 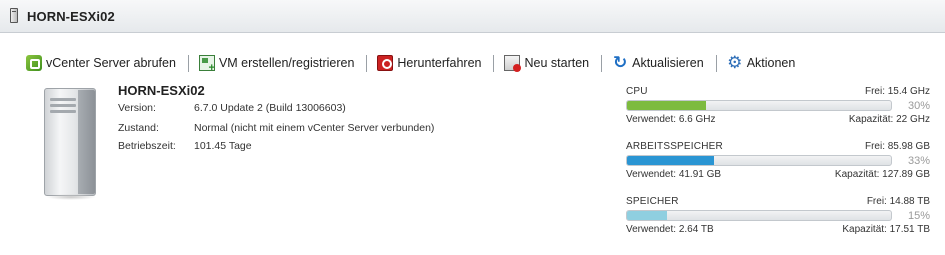 I want to click on resource-name: SPEICHER, so click(x=652, y=201).